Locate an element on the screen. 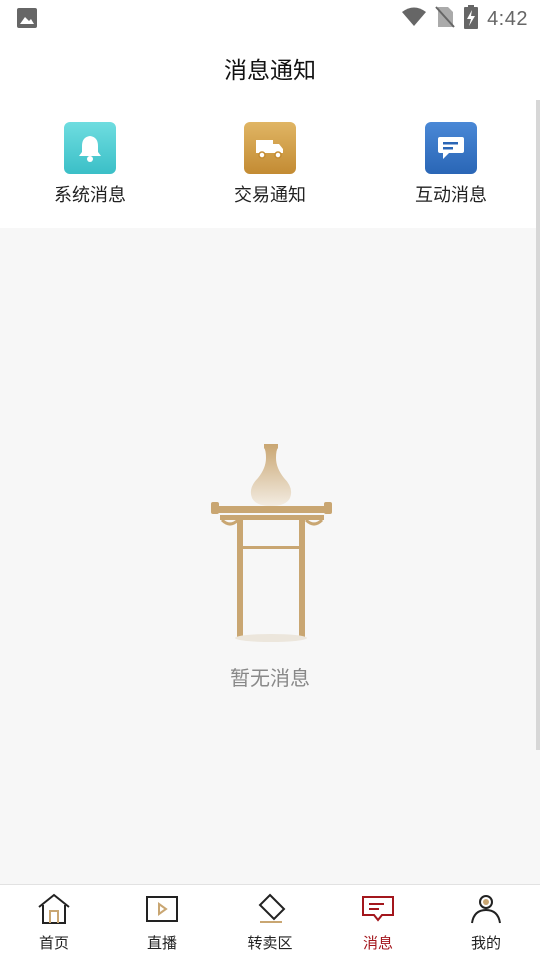 The height and width of the screenshot is (961, 540). wifi-icon is located at coordinates (414, 19).